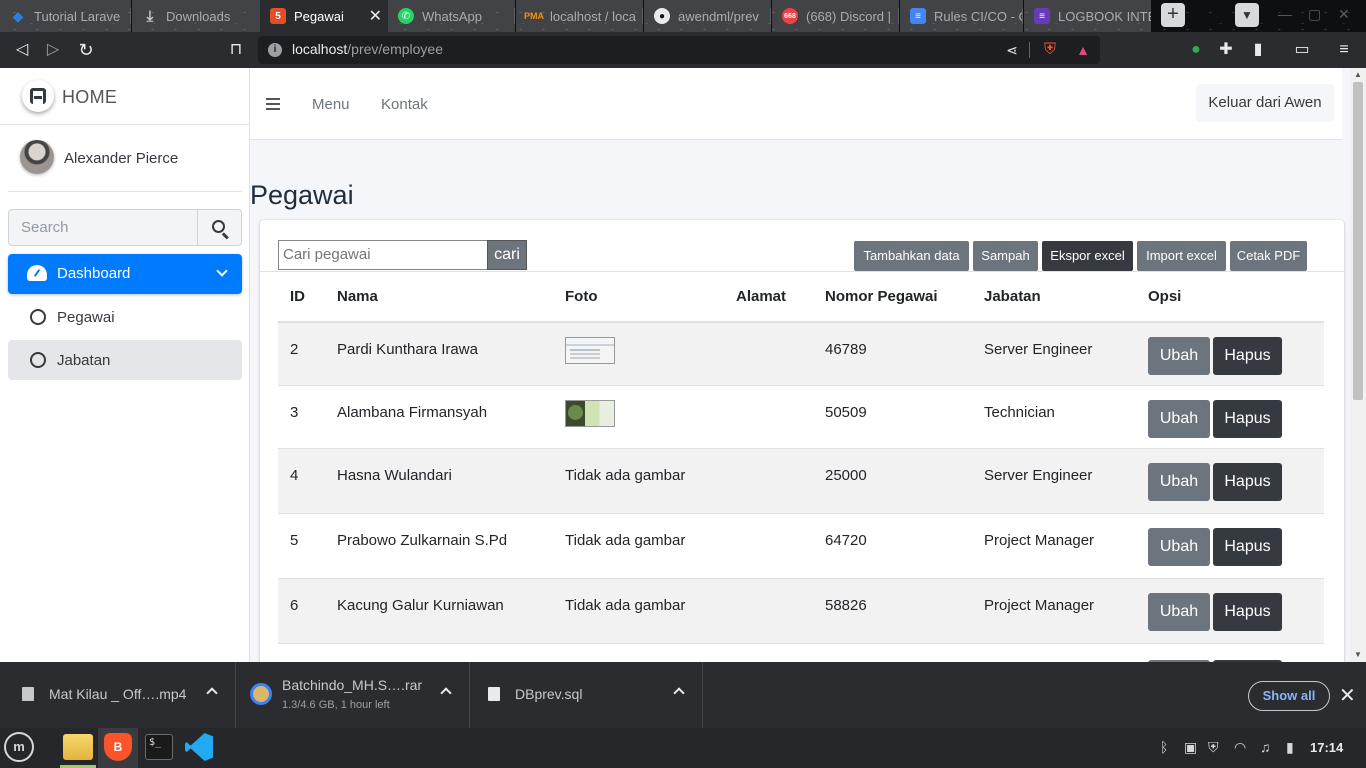 Image resolution: width=1366 pixels, height=768 pixels. I want to click on new-tab-button: +, so click(1173, 15).